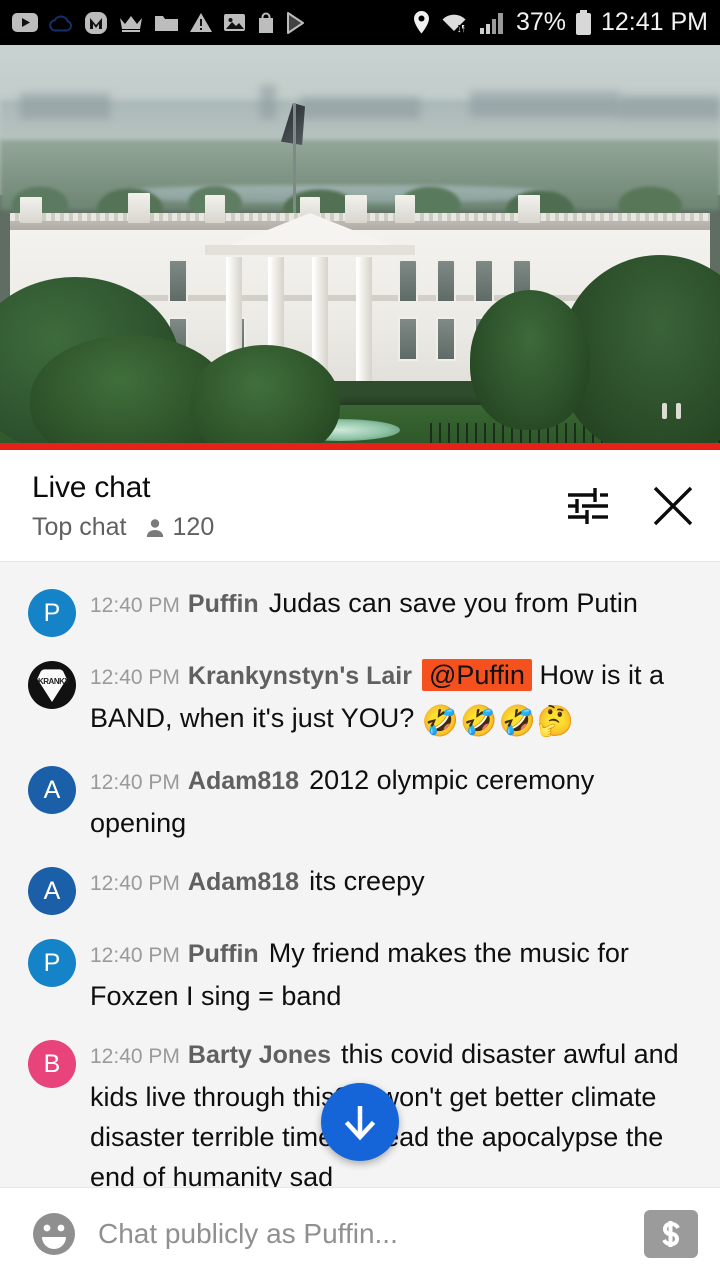 Image resolution: width=720 pixels, height=1280 pixels. What do you see at coordinates (371, 1234) in the screenshot?
I see `chat-input` at bounding box center [371, 1234].